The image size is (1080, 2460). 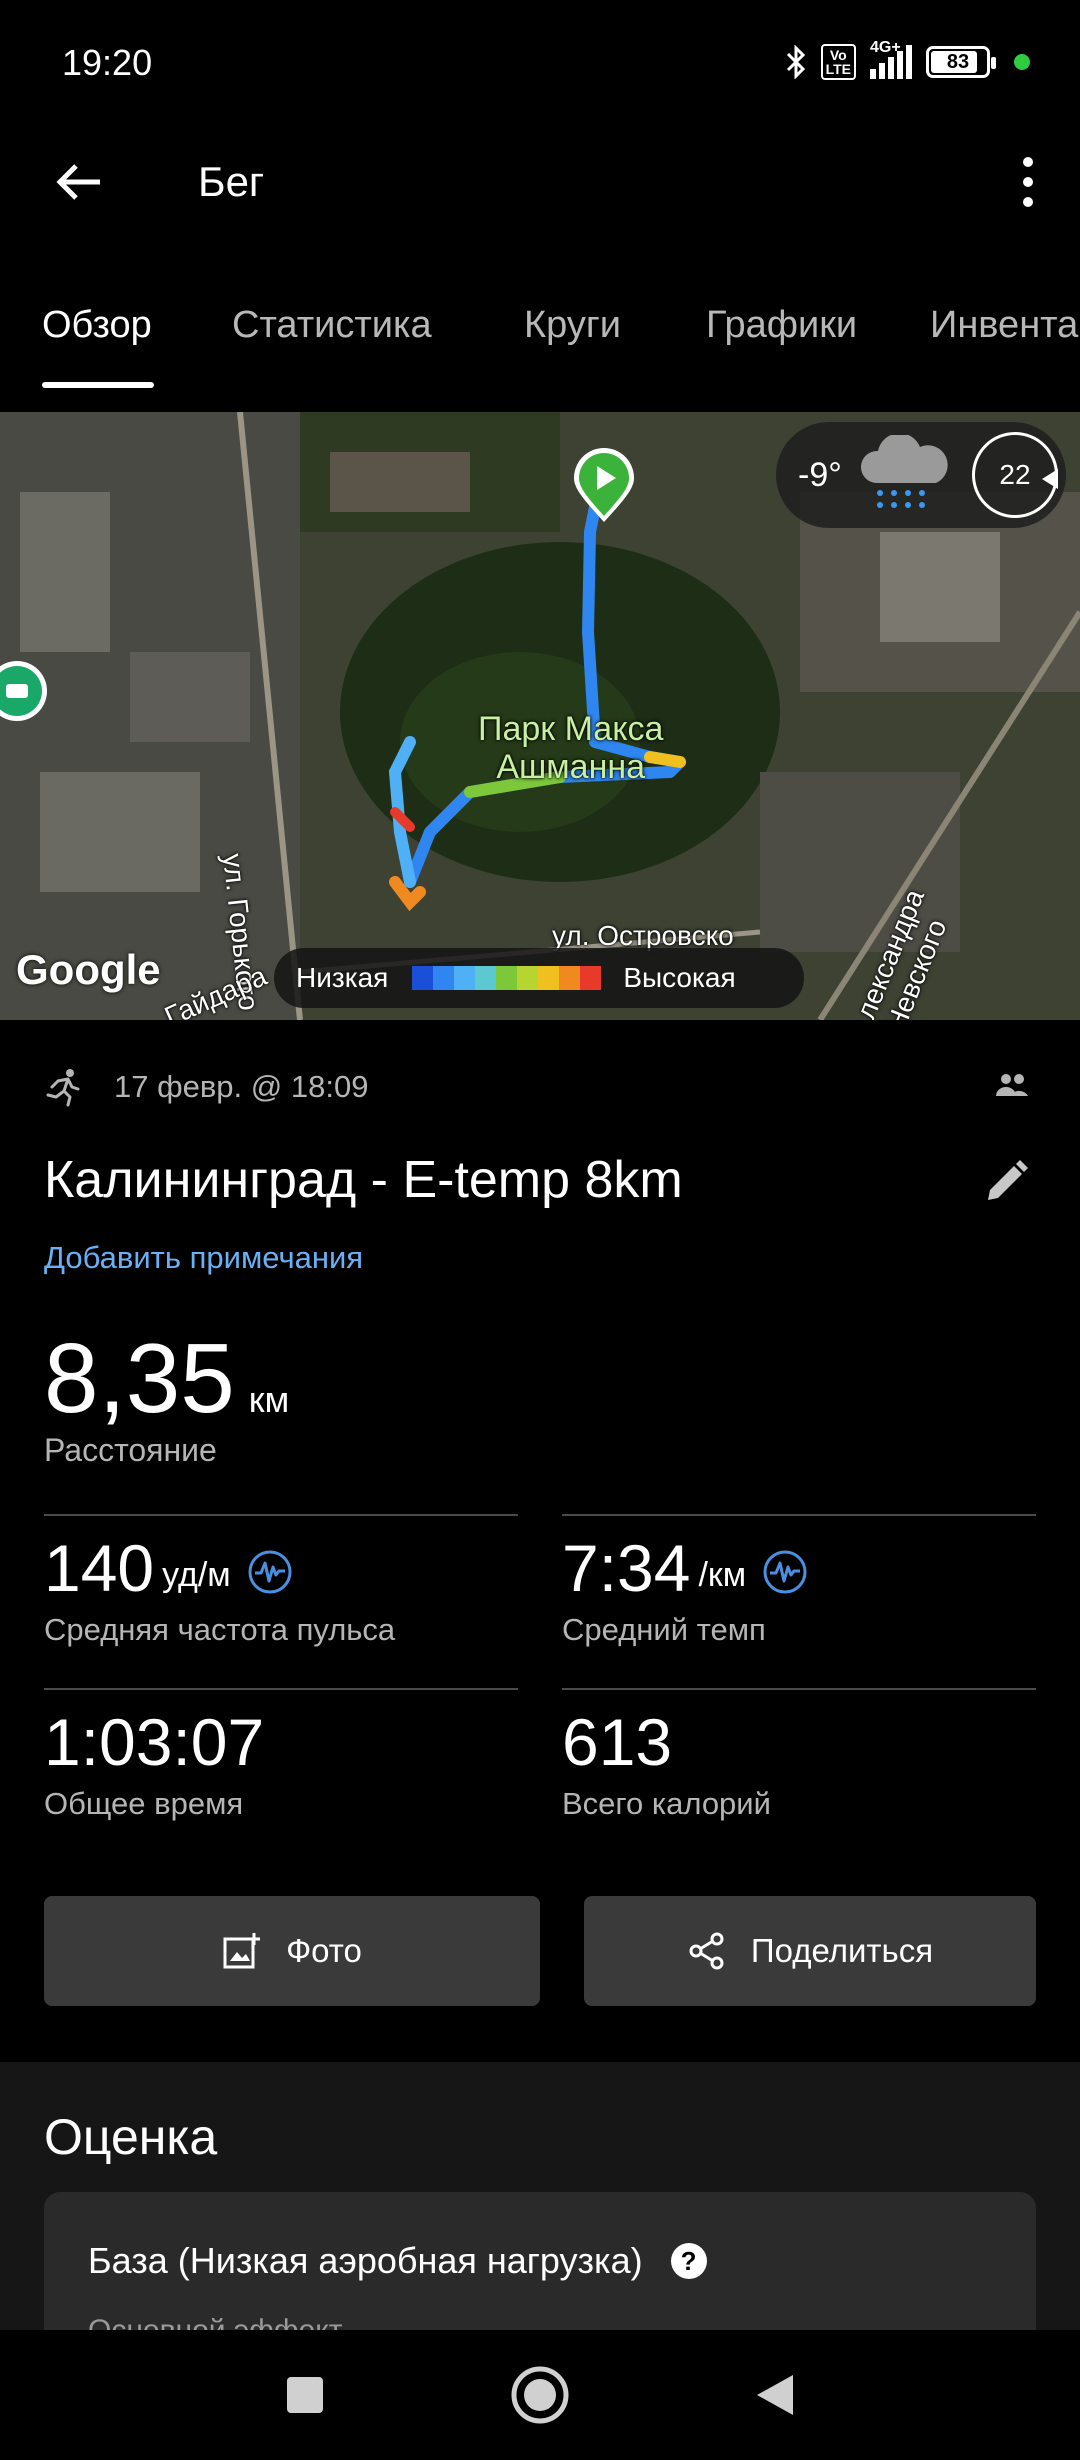 I want to click on edit-title-button, so click(x=1006, y=1182).